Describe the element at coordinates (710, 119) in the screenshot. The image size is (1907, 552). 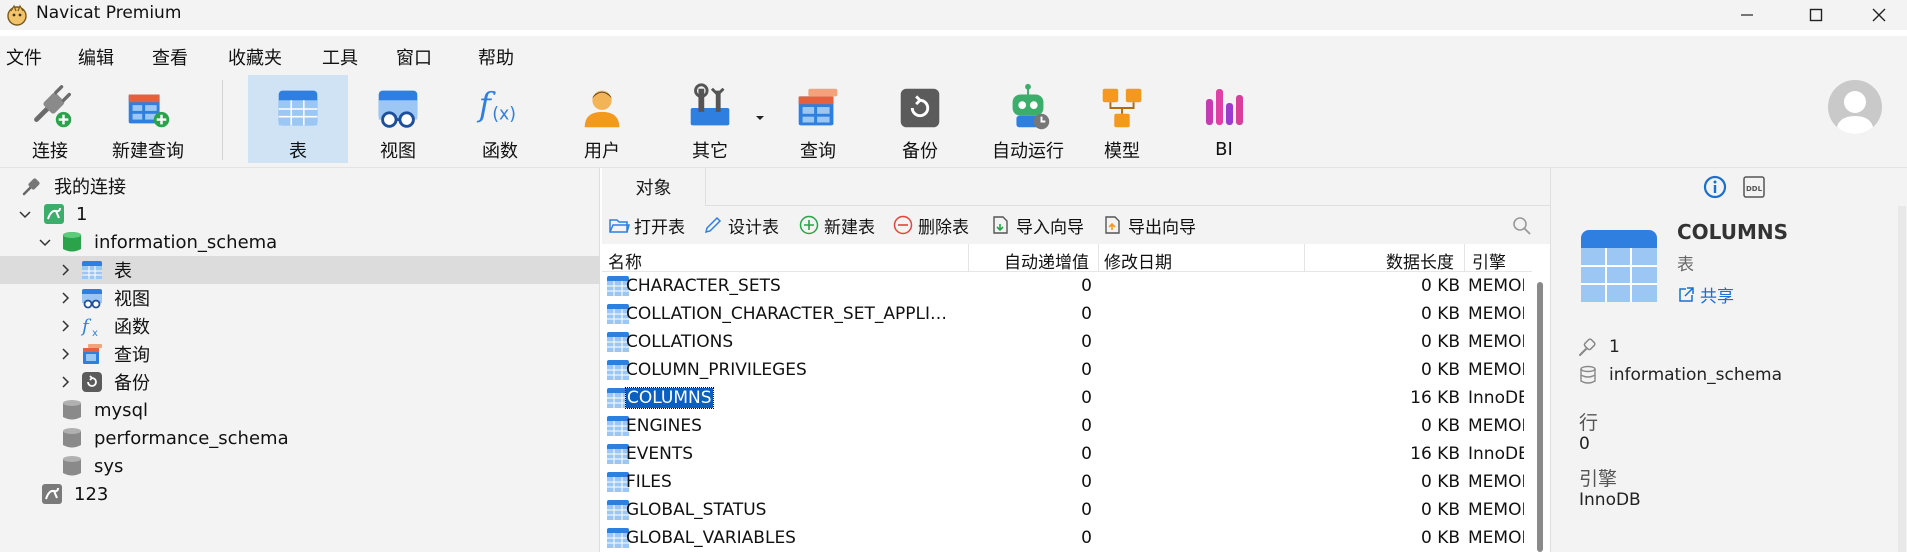
I see `toolbar-other-button: 其它` at that location.